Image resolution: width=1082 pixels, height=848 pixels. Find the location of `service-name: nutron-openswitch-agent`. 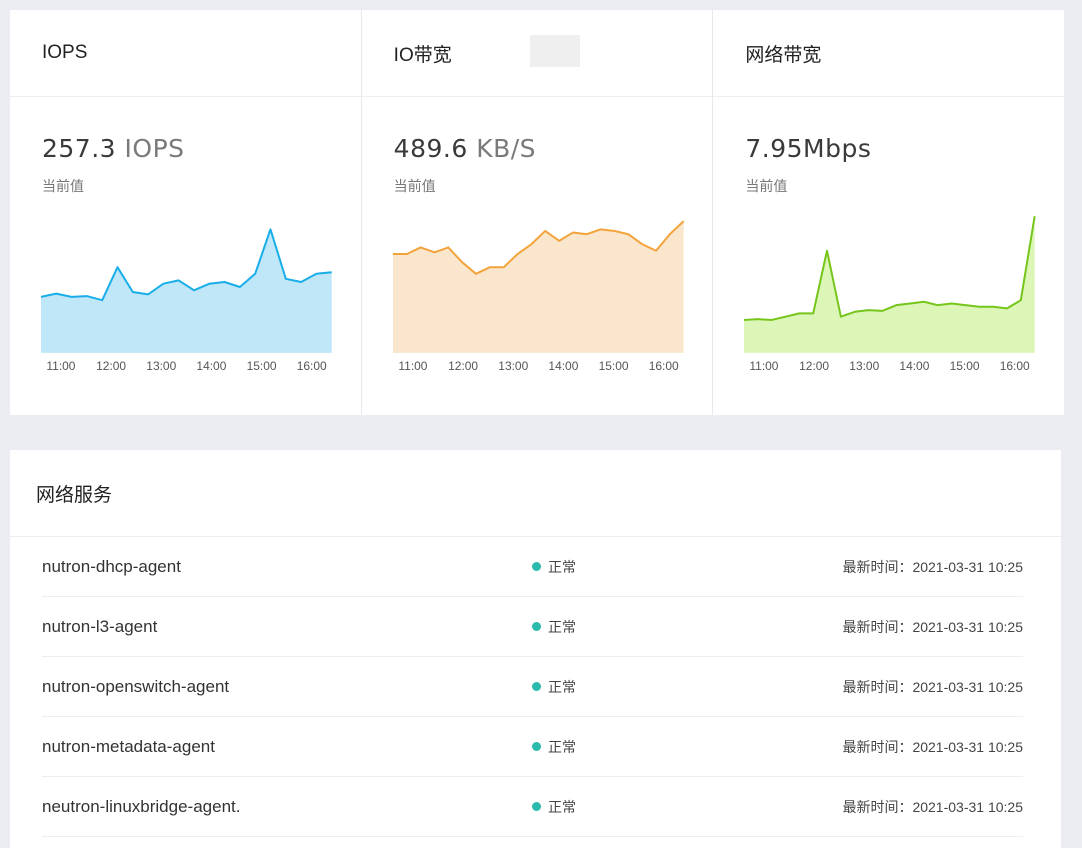

service-name: nutron-openswitch-agent is located at coordinates (136, 686).